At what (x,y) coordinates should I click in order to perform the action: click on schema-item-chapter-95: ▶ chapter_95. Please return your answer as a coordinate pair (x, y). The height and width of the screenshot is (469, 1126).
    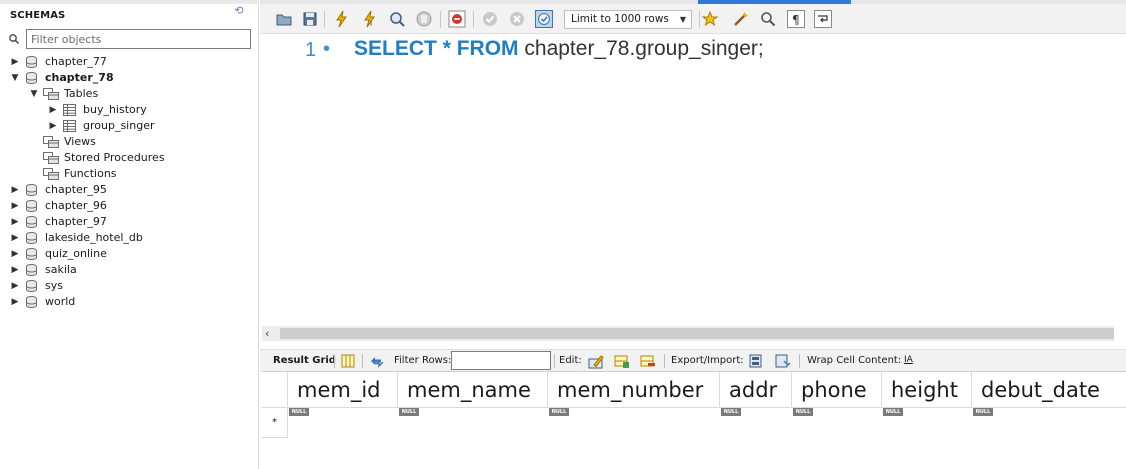
    Looking at the image, I should click on (129, 190).